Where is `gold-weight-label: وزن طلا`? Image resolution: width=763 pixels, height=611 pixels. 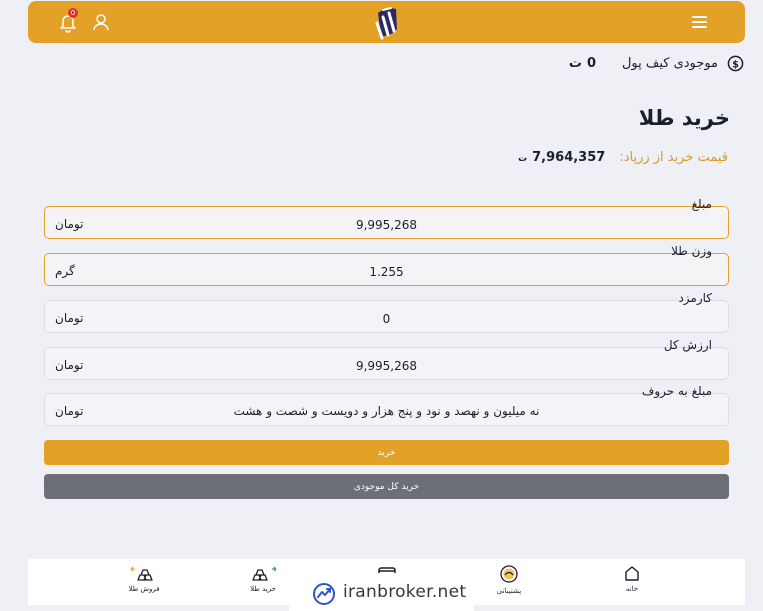 gold-weight-label: وزن طلا is located at coordinates (691, 251).